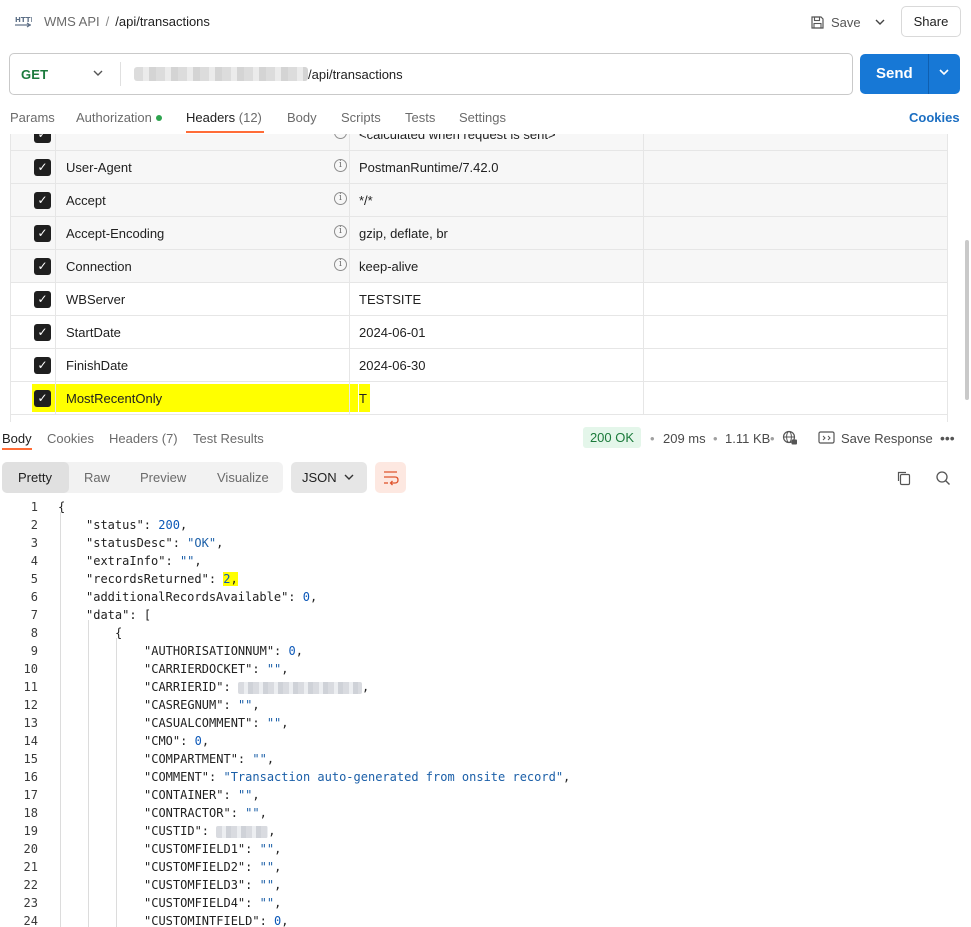 This screenshot has width=971, height=927. What do you see at coordinates (366, 200) in the screenshot?
I see `header-value: */*` at bounding box center [366, 200].